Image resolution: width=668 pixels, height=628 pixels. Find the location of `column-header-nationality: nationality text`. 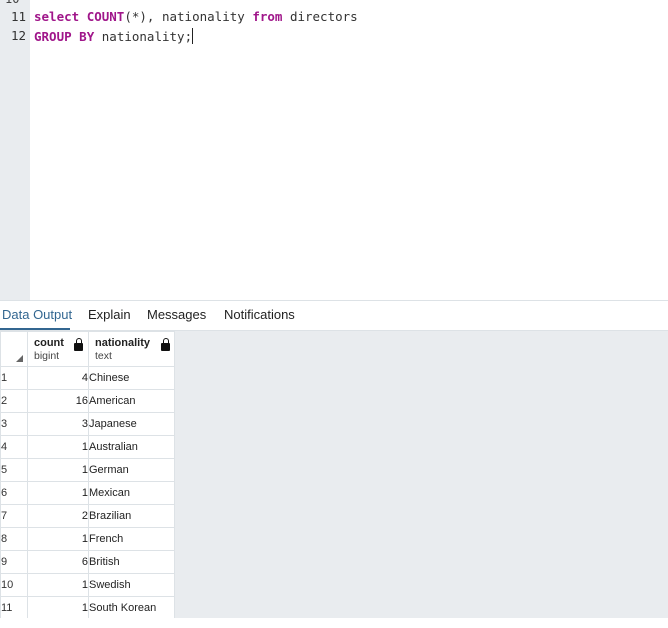

column-header-nationality: nationality text is located at coordinates (131, 349).